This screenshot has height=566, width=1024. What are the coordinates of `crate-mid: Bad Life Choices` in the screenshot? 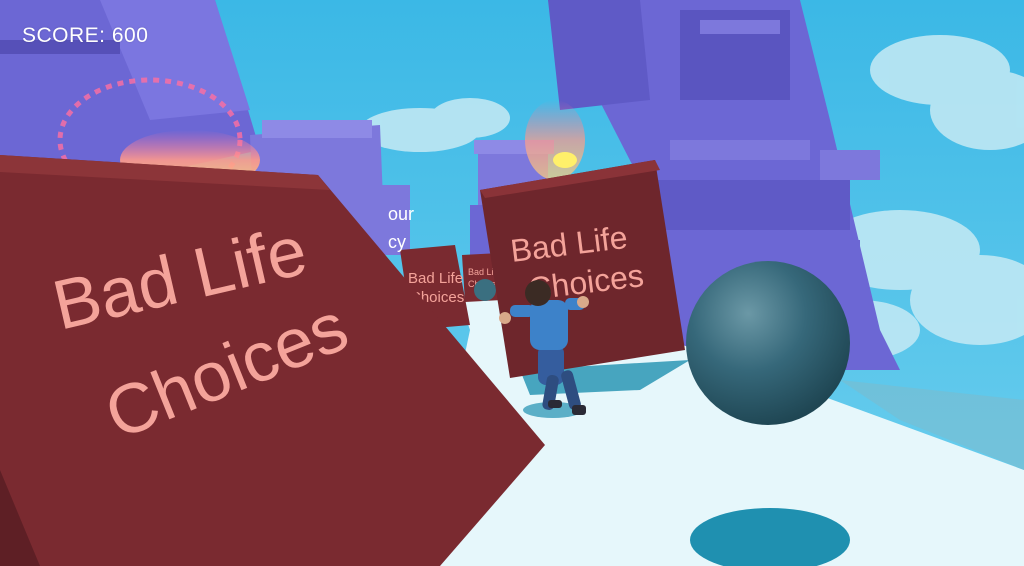 It's located at (582, 269).